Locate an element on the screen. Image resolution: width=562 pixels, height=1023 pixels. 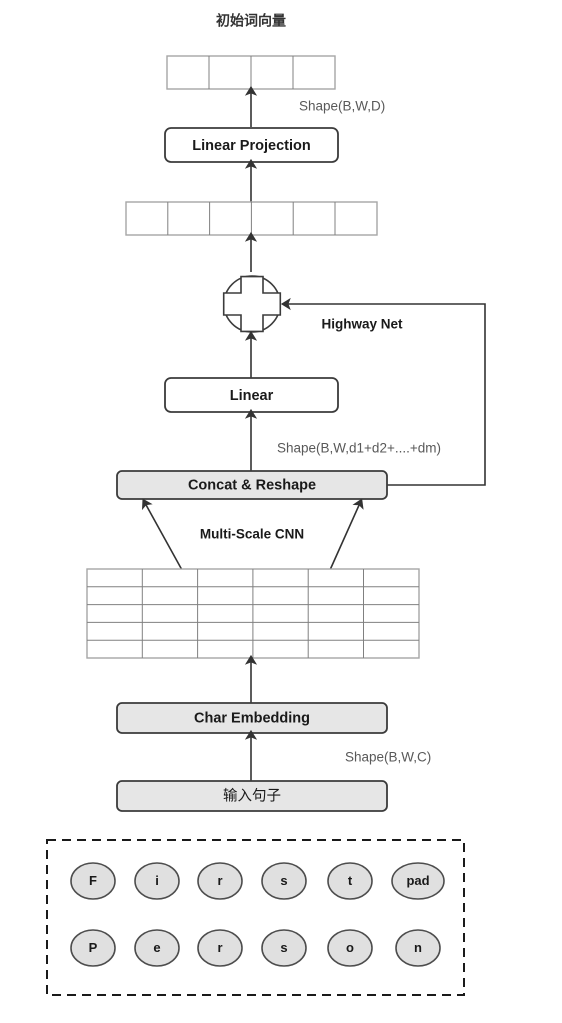
node-input-sentence: 输入句子 is located at coordinates (252, 796).